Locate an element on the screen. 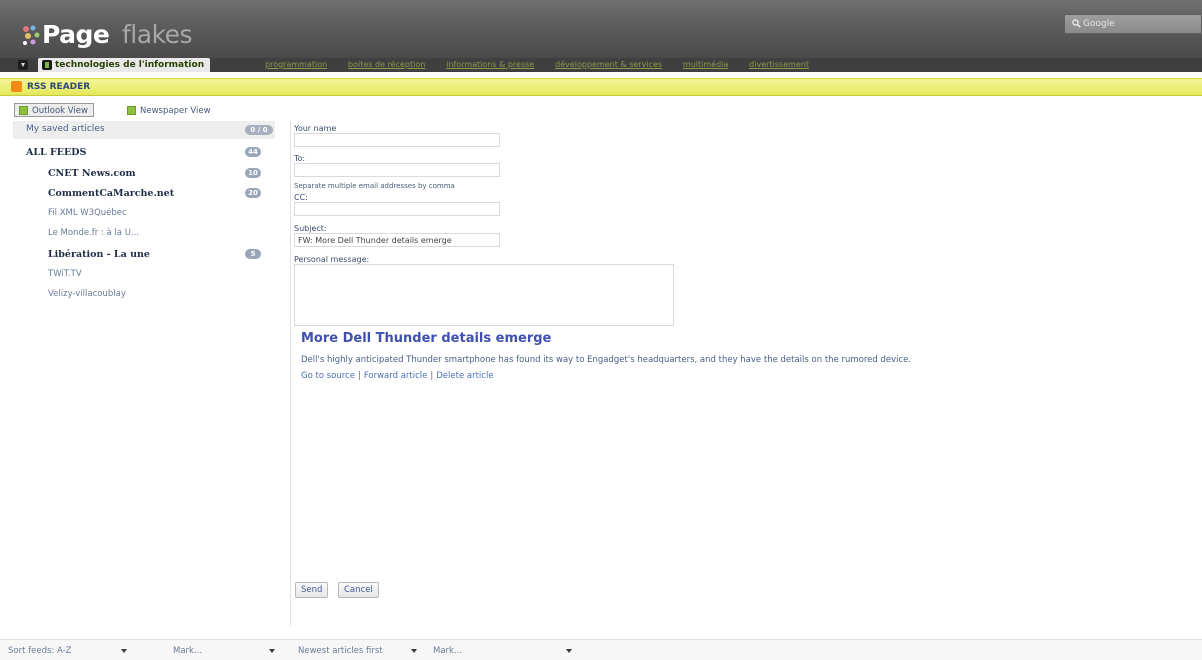 This screenshot has height=660, width=1202. newspaper-view-button: Newspaper View is located at coordinates (169, 110).